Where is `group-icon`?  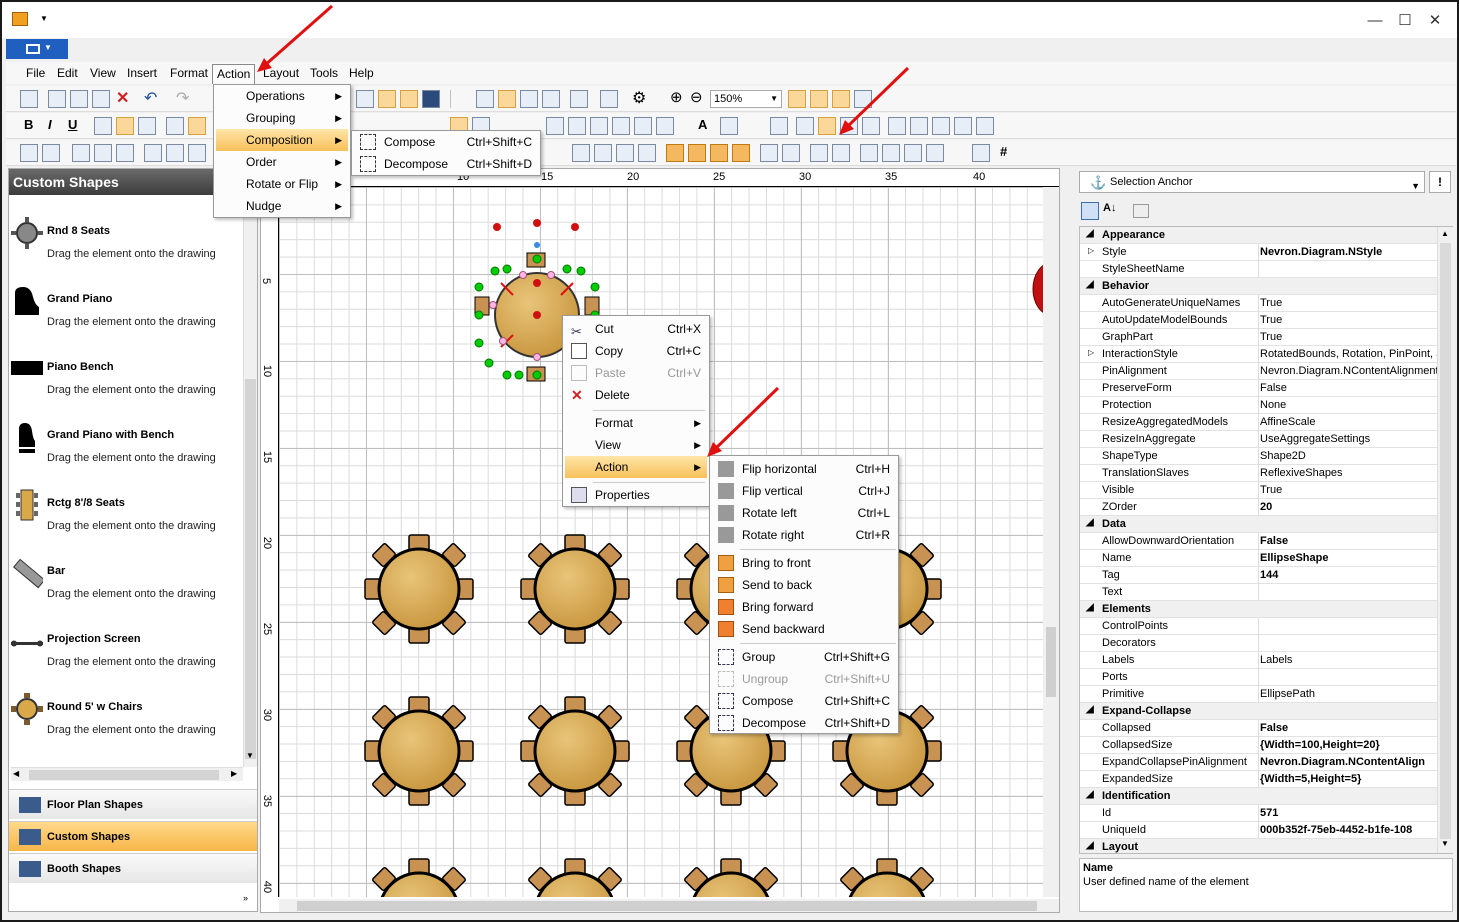 group-icon is located at coordinates (769, 153).